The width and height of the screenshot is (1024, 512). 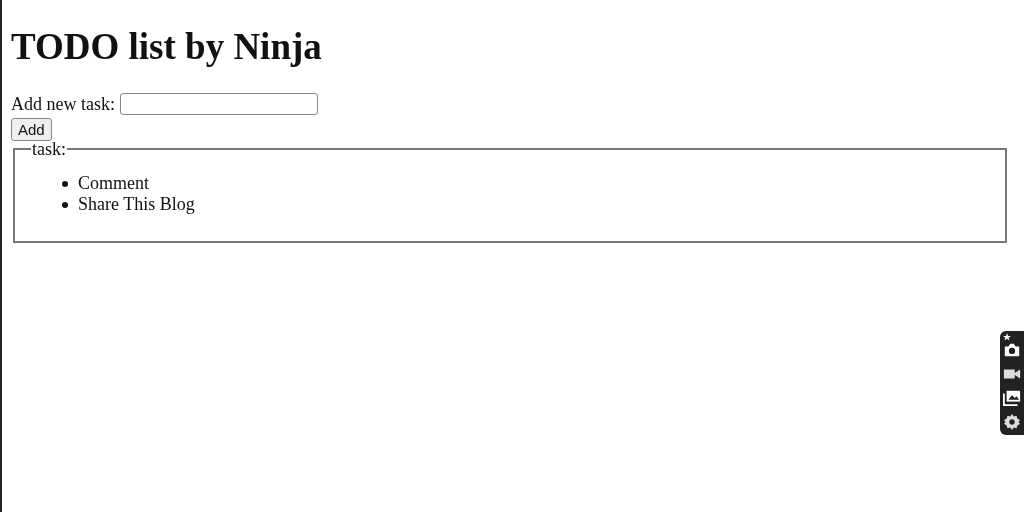 I want to click on page-title: TODO list by Ninja, so click(x=167, y=47).